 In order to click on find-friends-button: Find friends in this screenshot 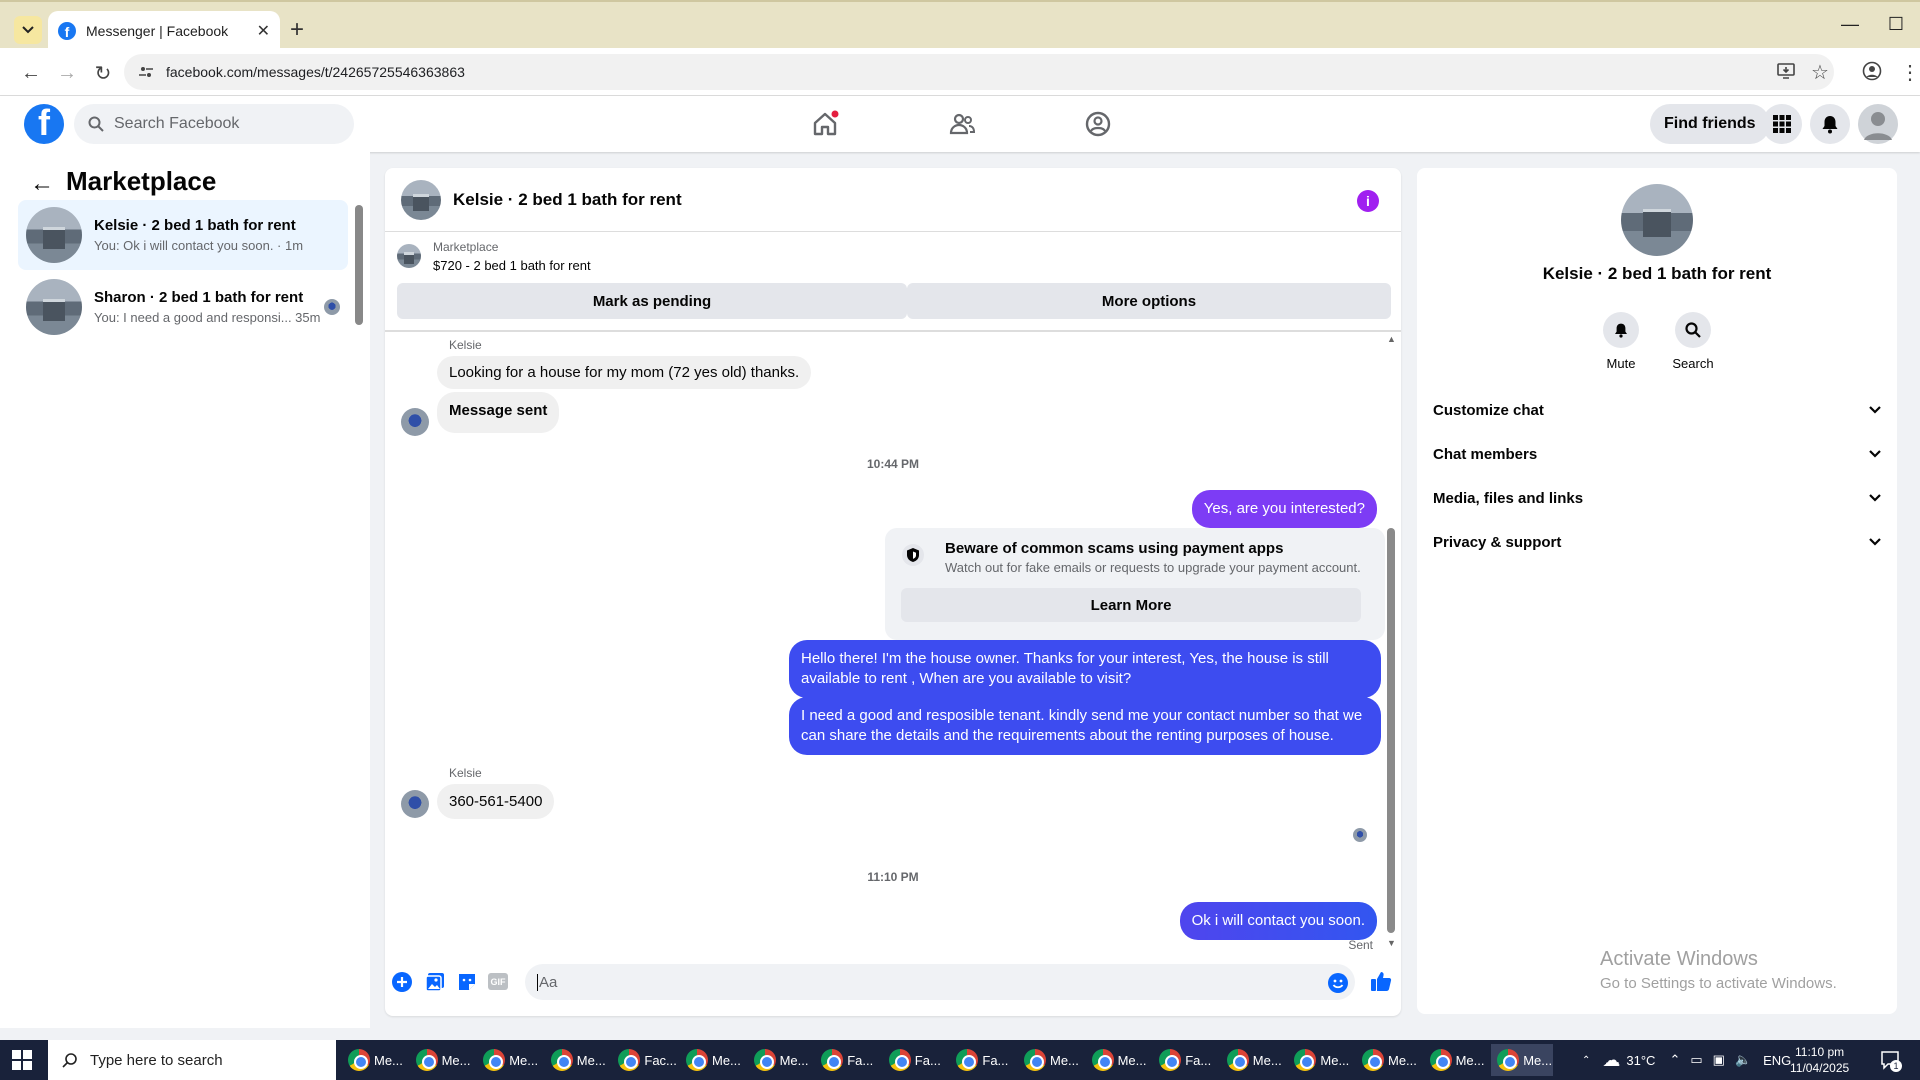, I will do `click(1710, 124)`.